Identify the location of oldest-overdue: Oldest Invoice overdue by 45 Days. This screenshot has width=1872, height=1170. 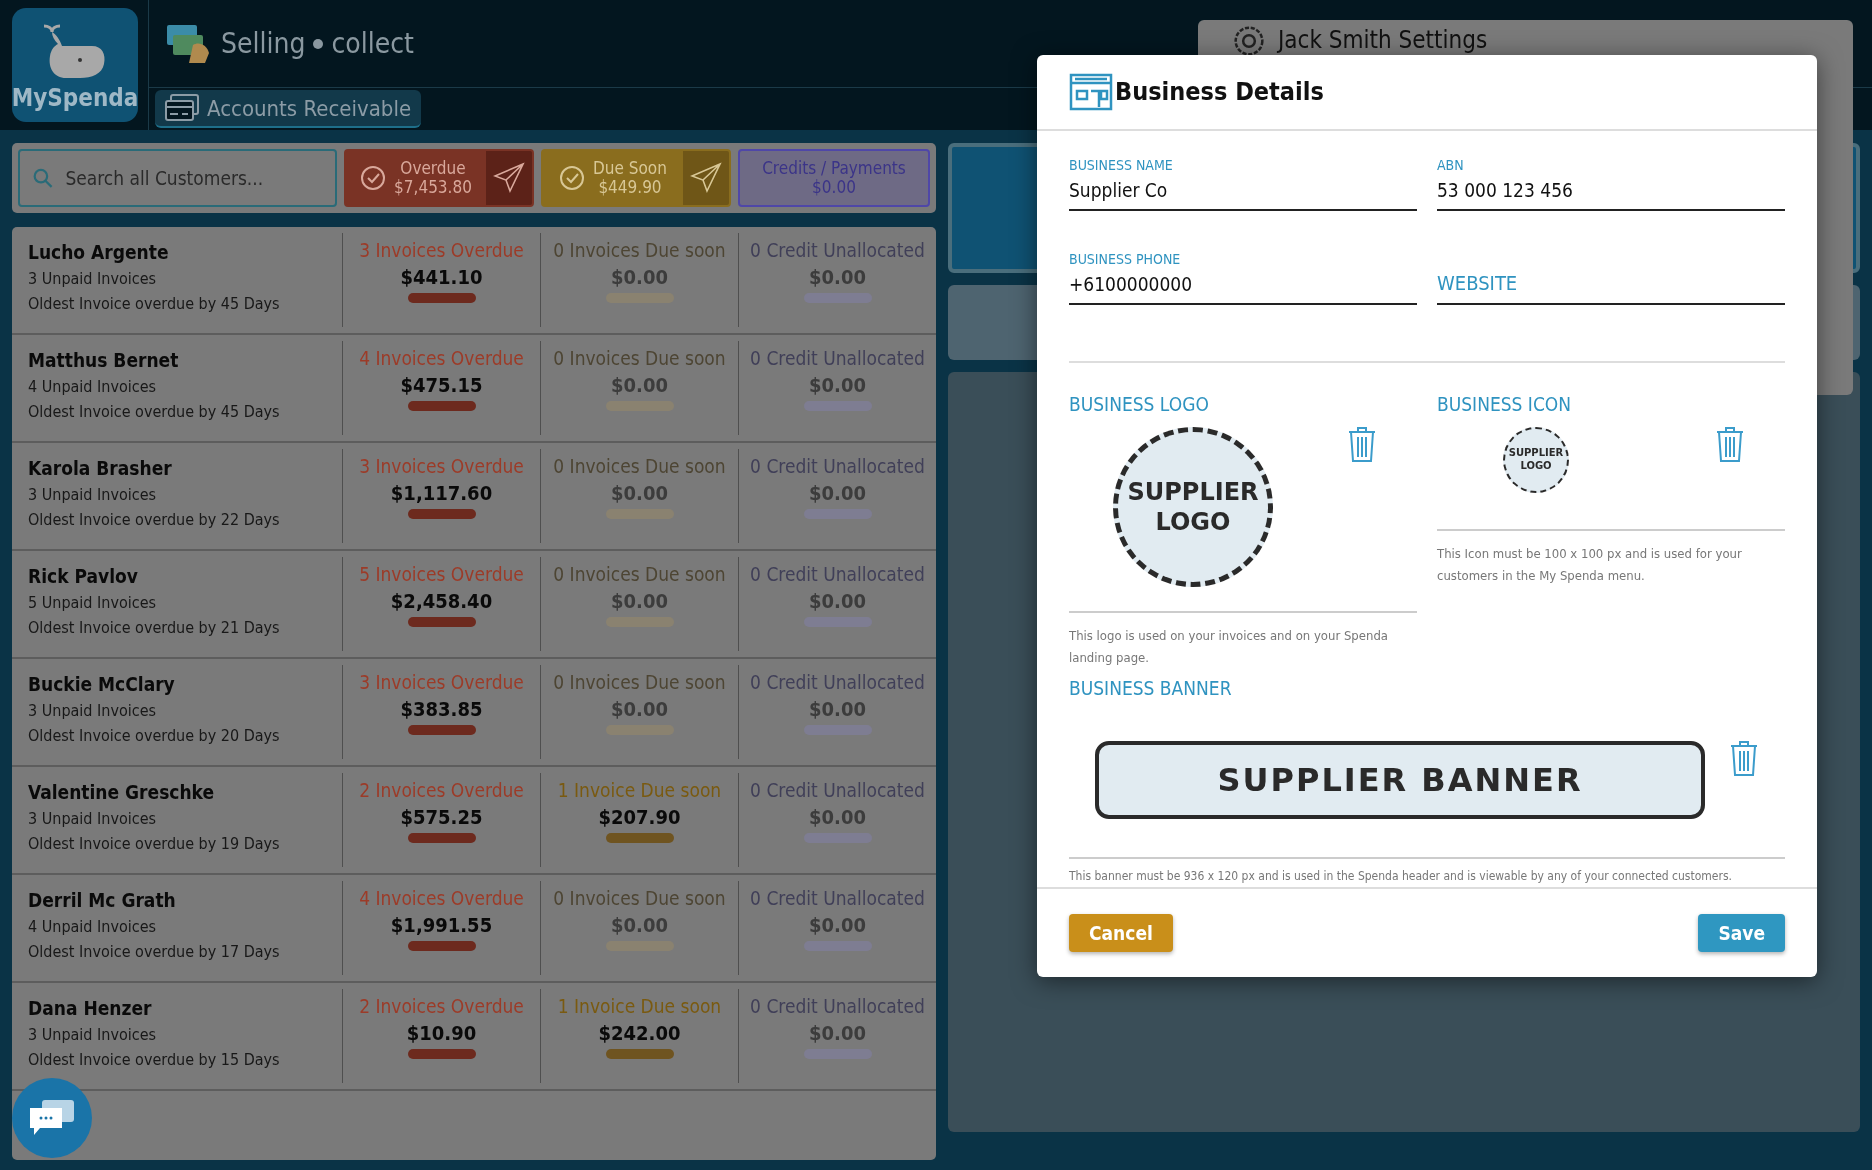
(154, 411).